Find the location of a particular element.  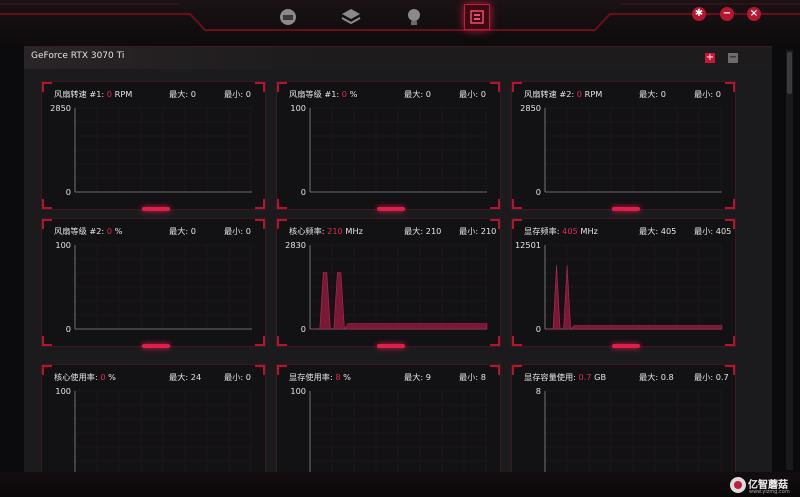

lightbulb-icon is located at coordinates (414, 17).